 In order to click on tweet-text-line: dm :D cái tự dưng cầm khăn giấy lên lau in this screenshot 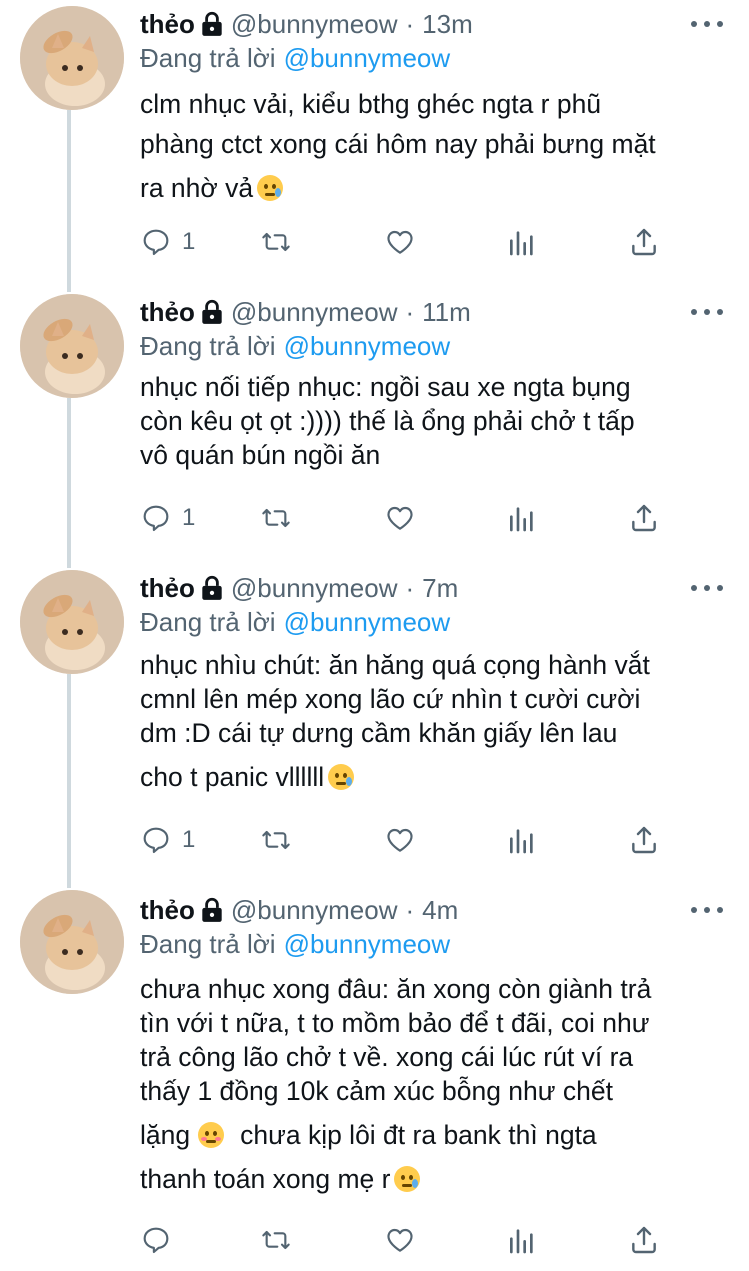, I will do `click(379, 733)`.